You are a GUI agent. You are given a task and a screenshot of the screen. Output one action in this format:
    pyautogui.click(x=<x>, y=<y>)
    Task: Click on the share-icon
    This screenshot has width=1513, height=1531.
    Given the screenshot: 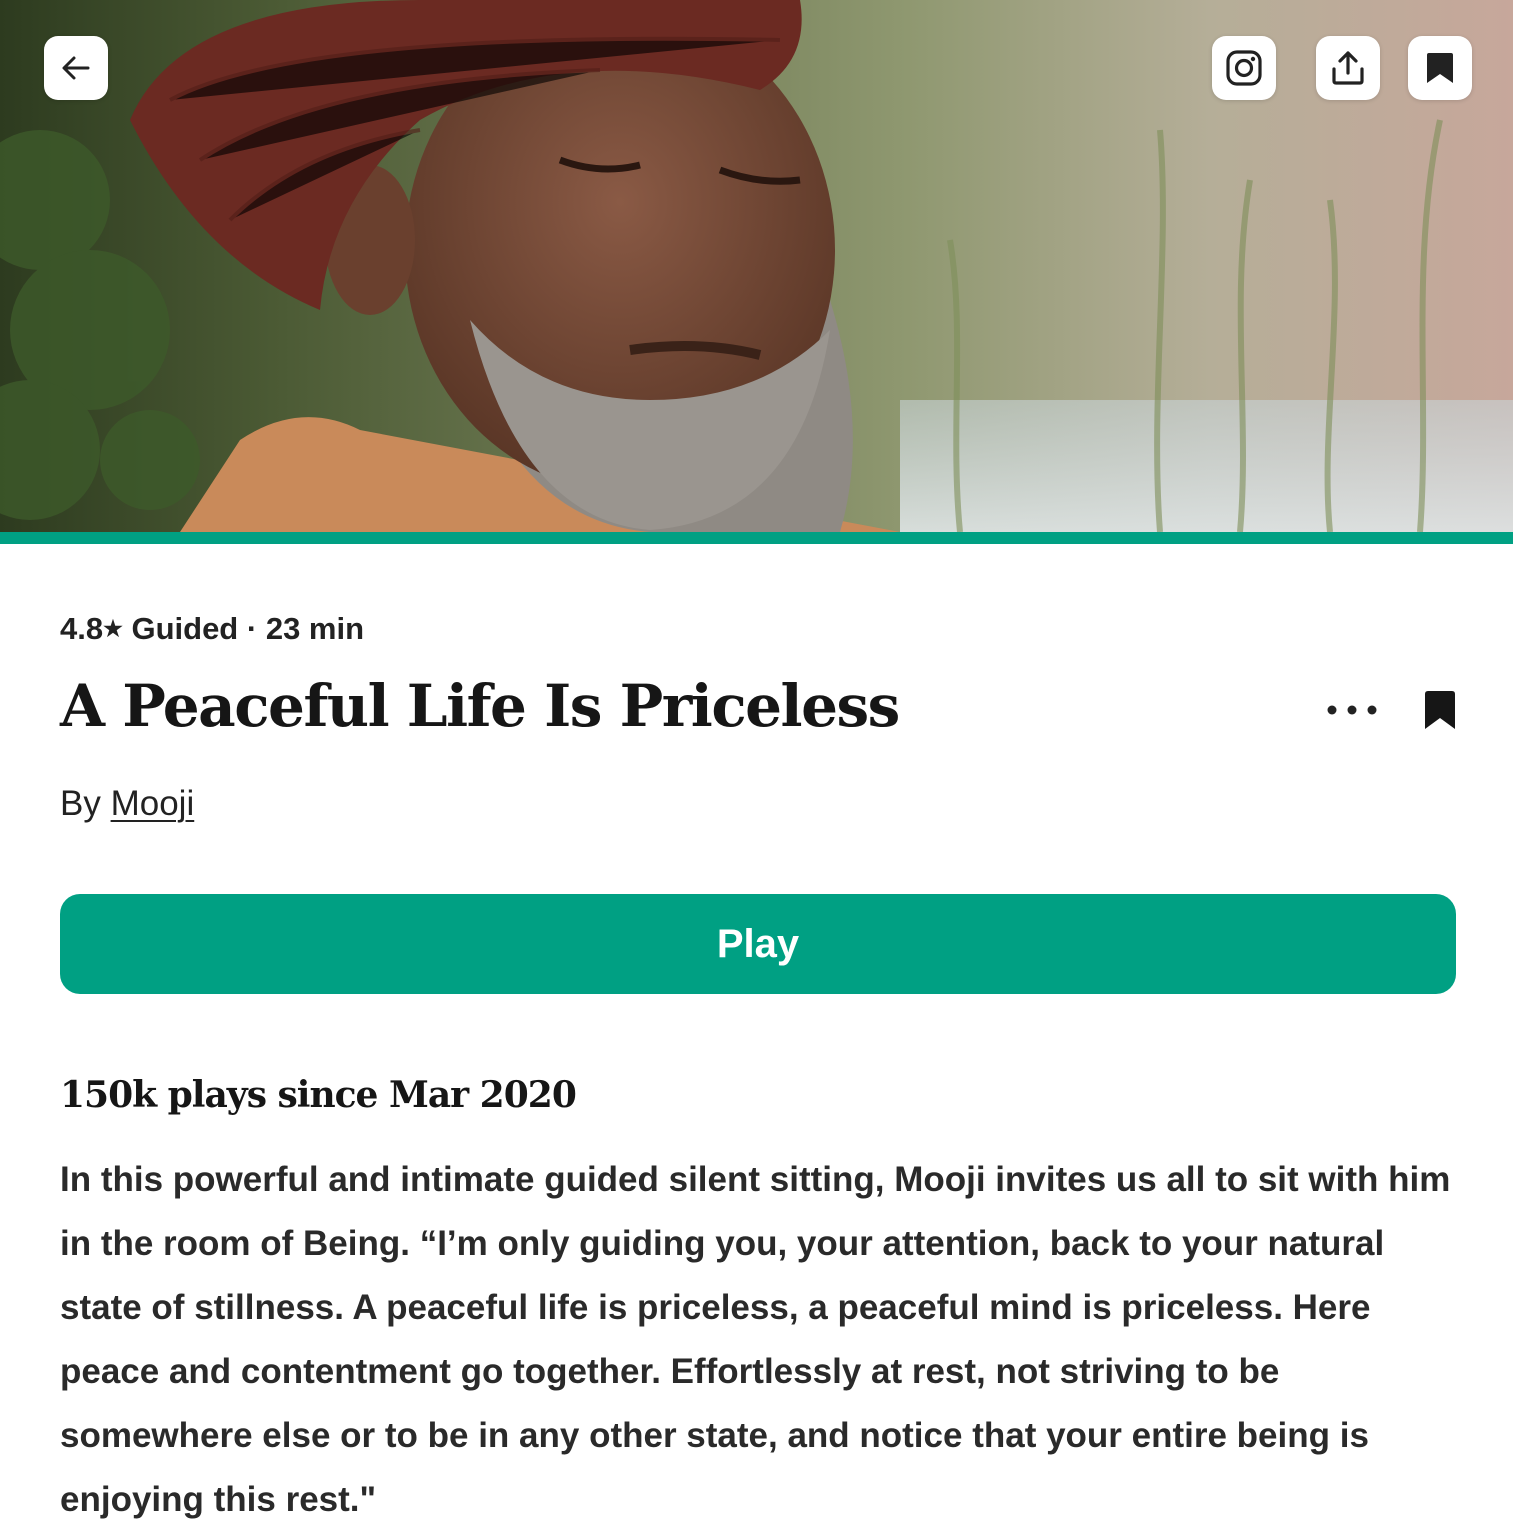 What is the action you would take?
    pyautogui.click(x=1348, y=68)
    